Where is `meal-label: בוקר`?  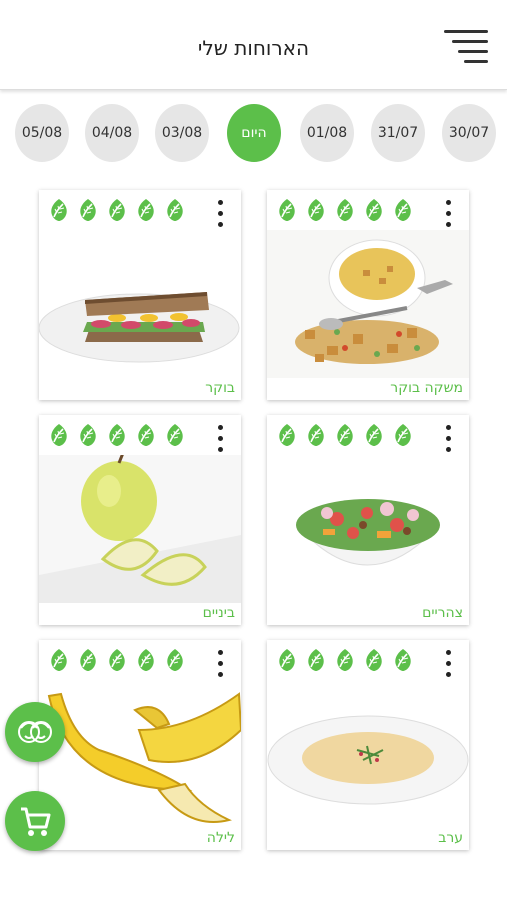 meal-label: בוקר is located at coordinates (220, 388).